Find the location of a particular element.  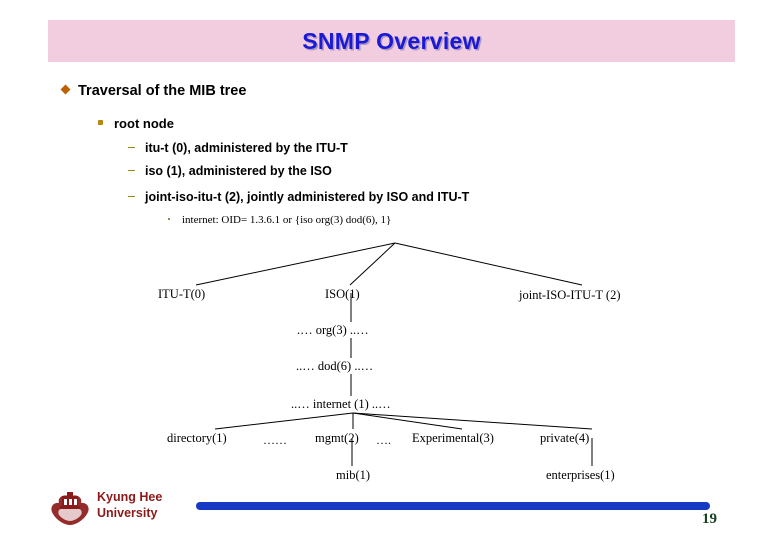

tree-node-directory: directory(1) is located at coordinates (197, 438).